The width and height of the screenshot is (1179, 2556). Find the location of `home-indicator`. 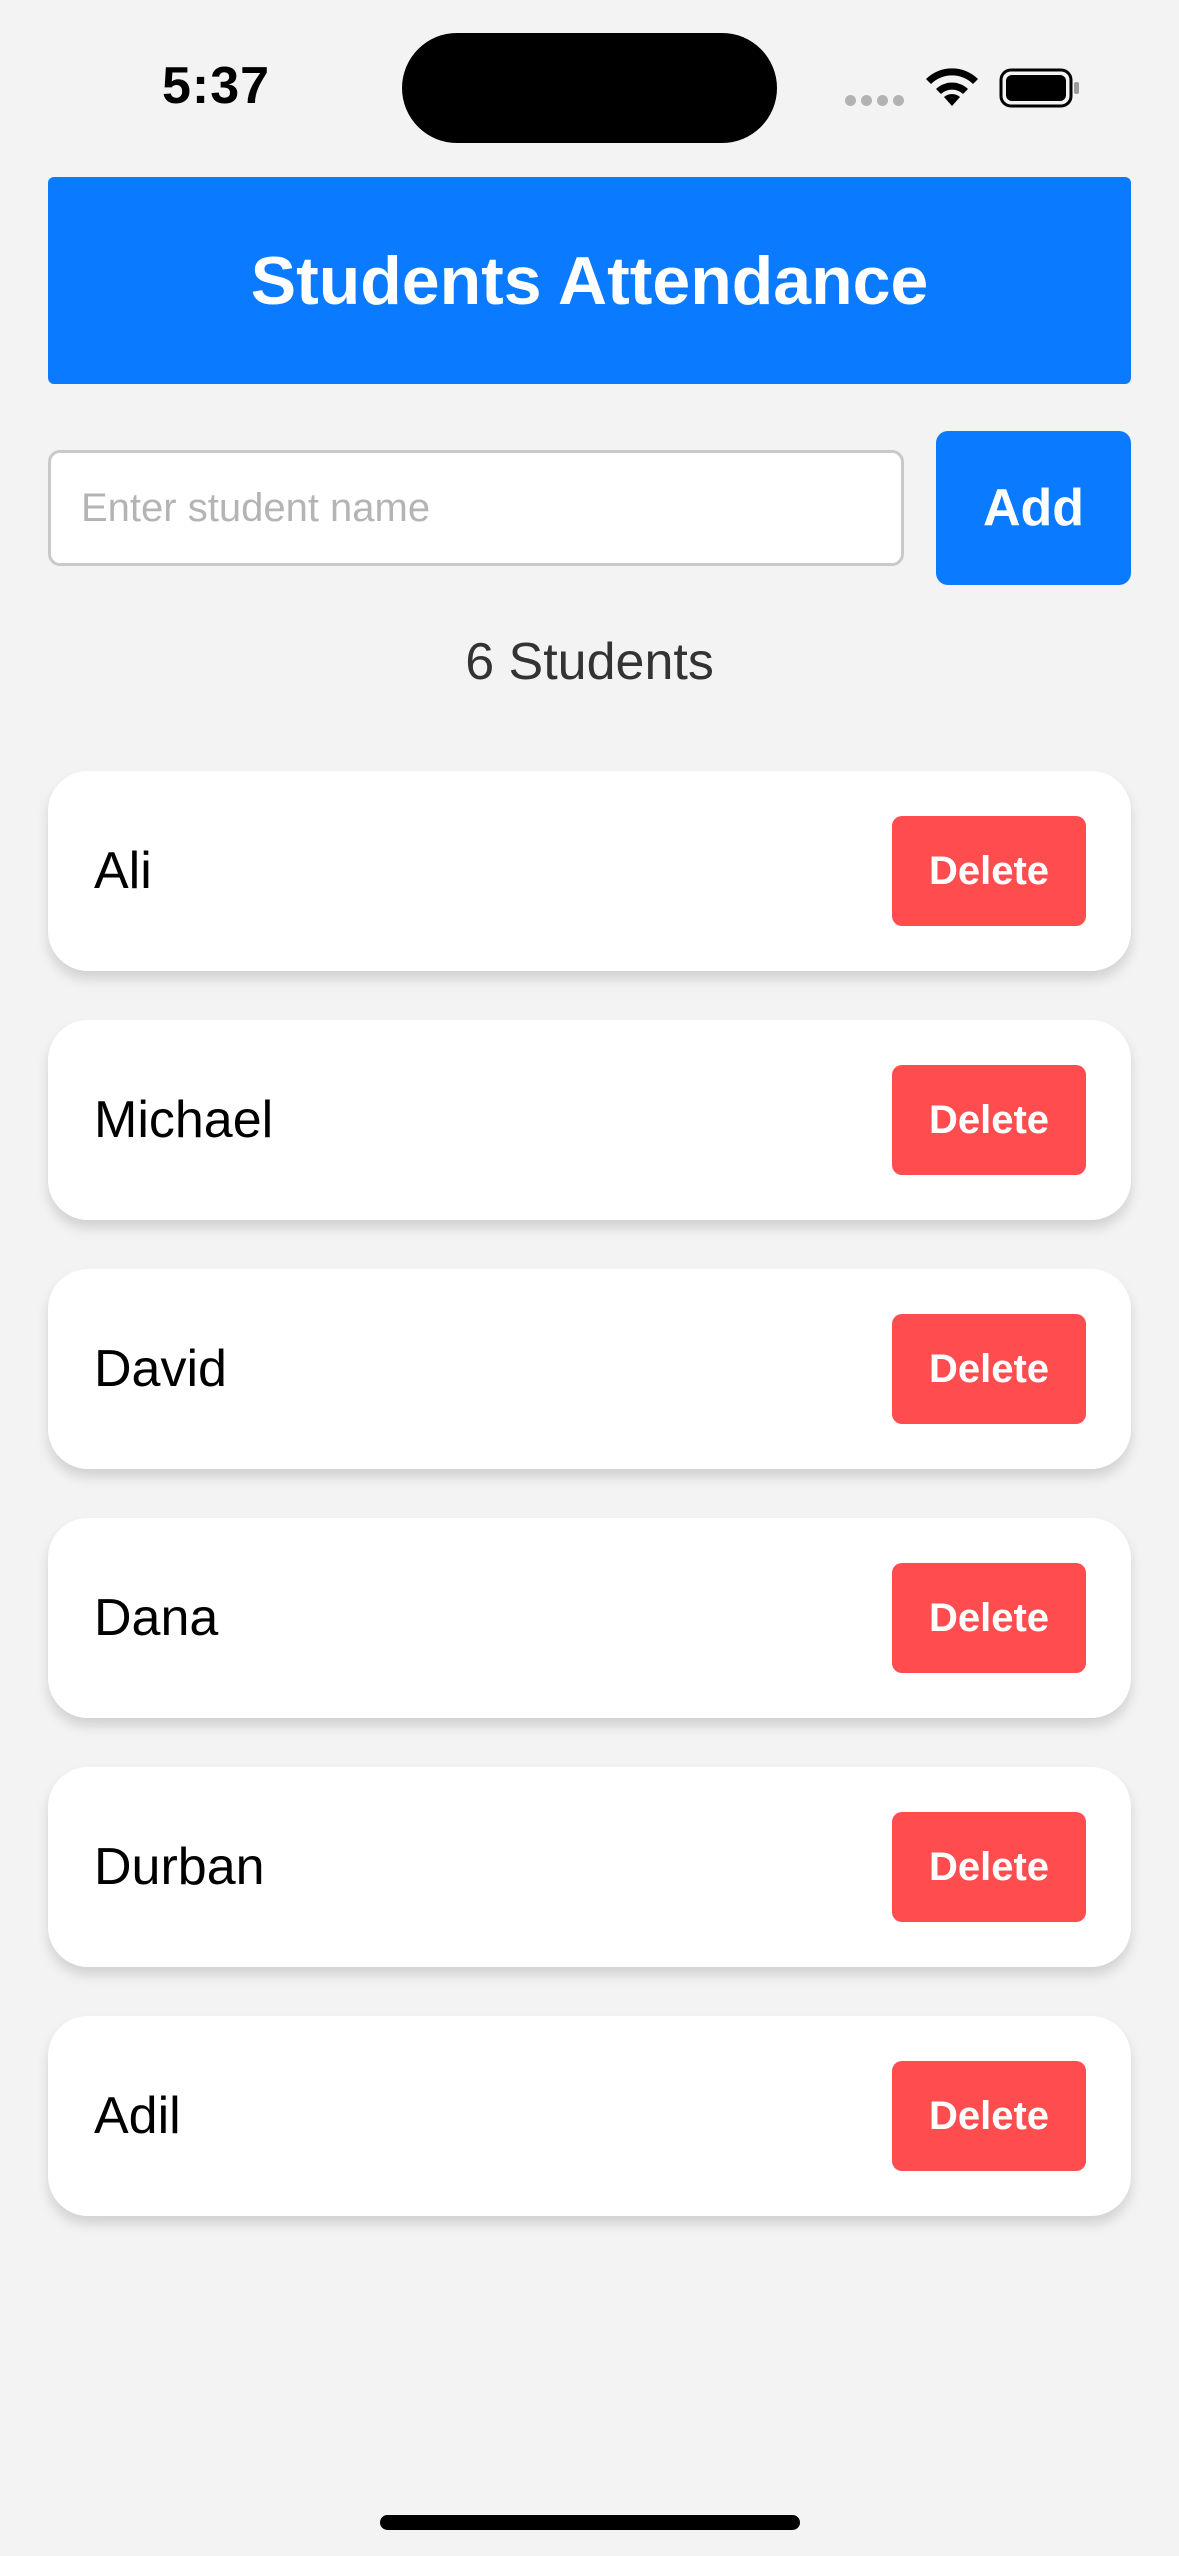

home-indicator is located at coordinates (590, 2522).